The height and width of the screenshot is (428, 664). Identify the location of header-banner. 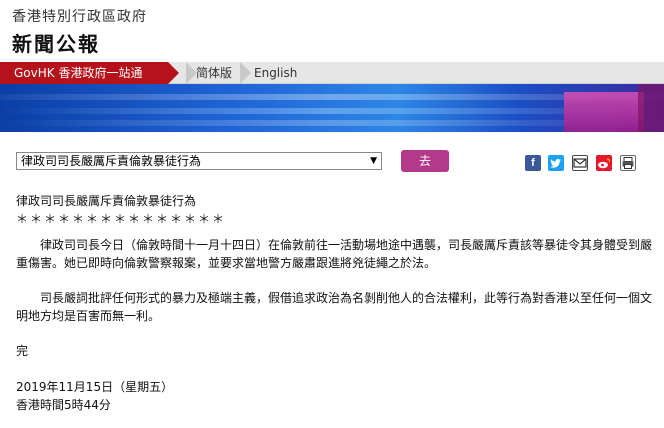
(332, 108).